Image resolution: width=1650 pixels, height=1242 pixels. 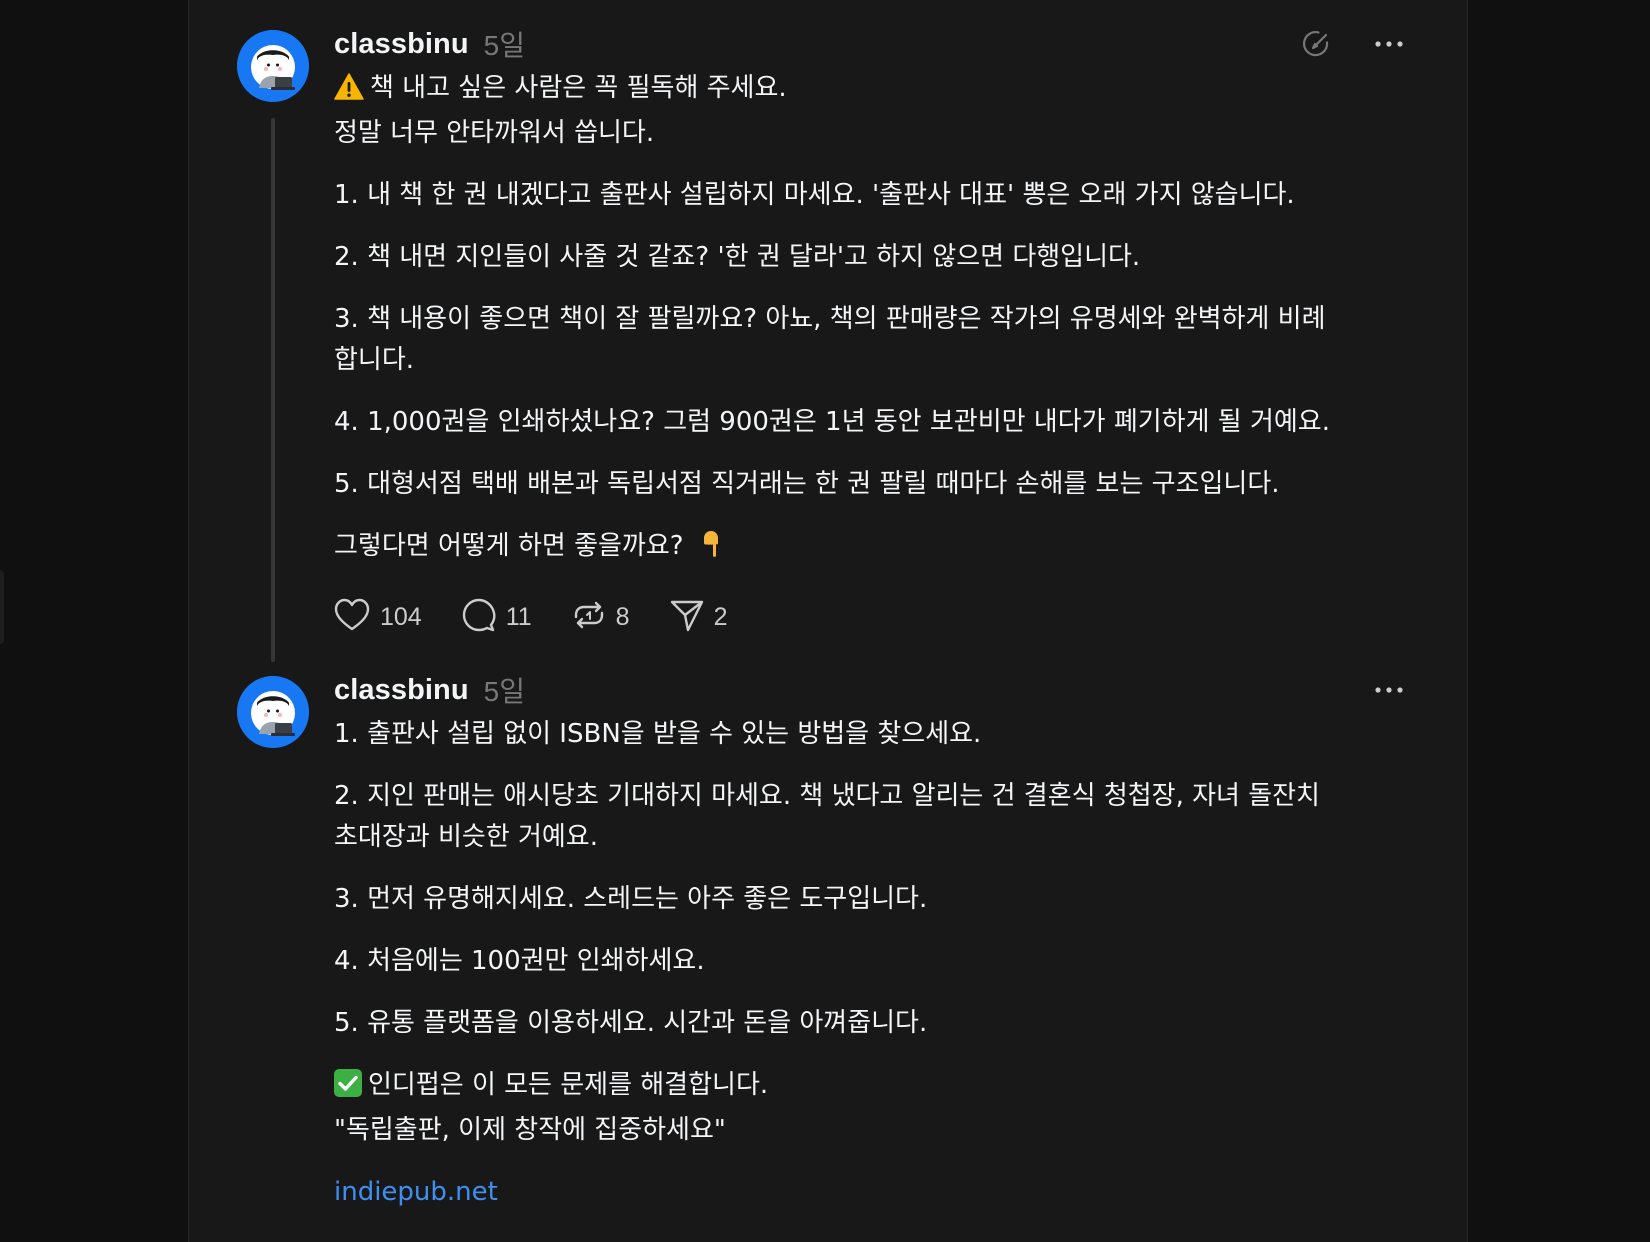 I want to click on closing-text: 그렇다면 어떻게 하면 좋을까요?, so click(x=509, y=546).